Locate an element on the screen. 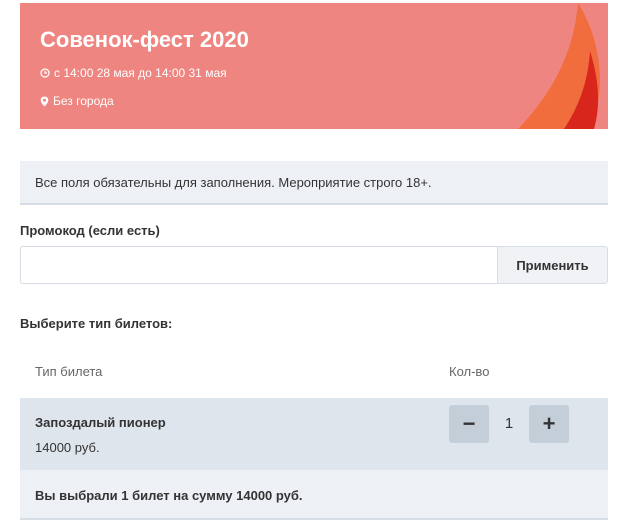  ticket-name: Запоздалый пионер is located at coordinates (100, 422).